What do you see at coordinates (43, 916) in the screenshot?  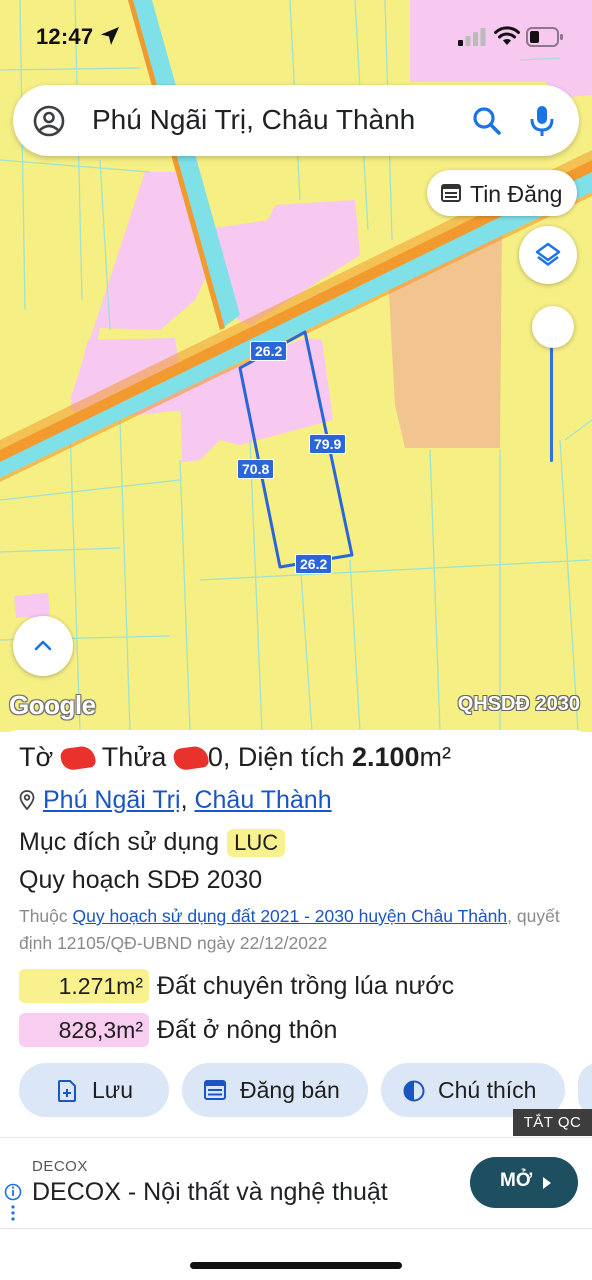 I see `belongs-prefix: Thuộc` at bounding box center [43, 916].